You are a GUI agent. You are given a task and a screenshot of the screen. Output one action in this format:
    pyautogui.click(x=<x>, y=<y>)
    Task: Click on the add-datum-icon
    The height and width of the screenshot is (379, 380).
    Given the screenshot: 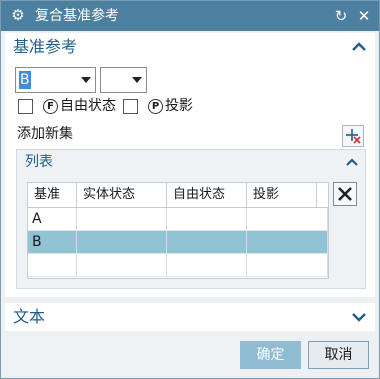 What is the action you would take?
    pyautogui.click(x=353, y=136)
    